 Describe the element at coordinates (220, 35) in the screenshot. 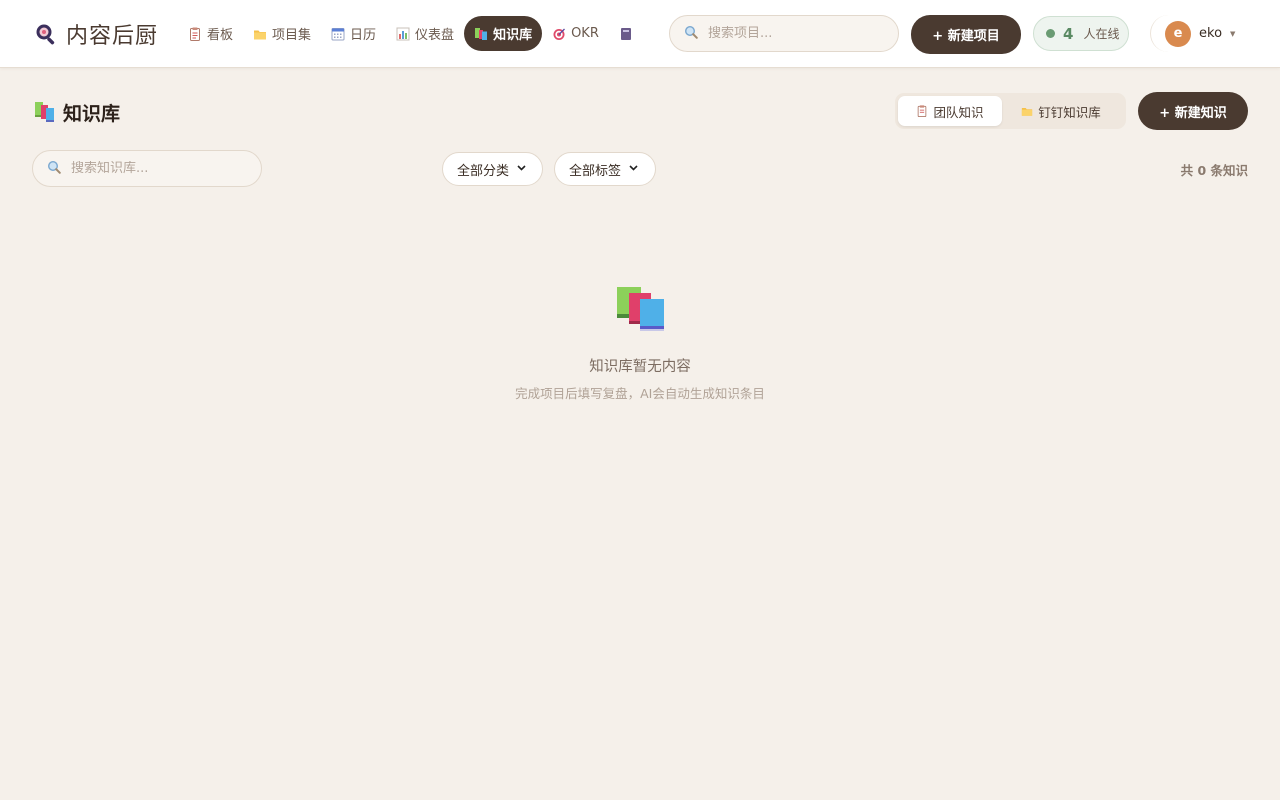

I see `nav-label: 看板` at that location.